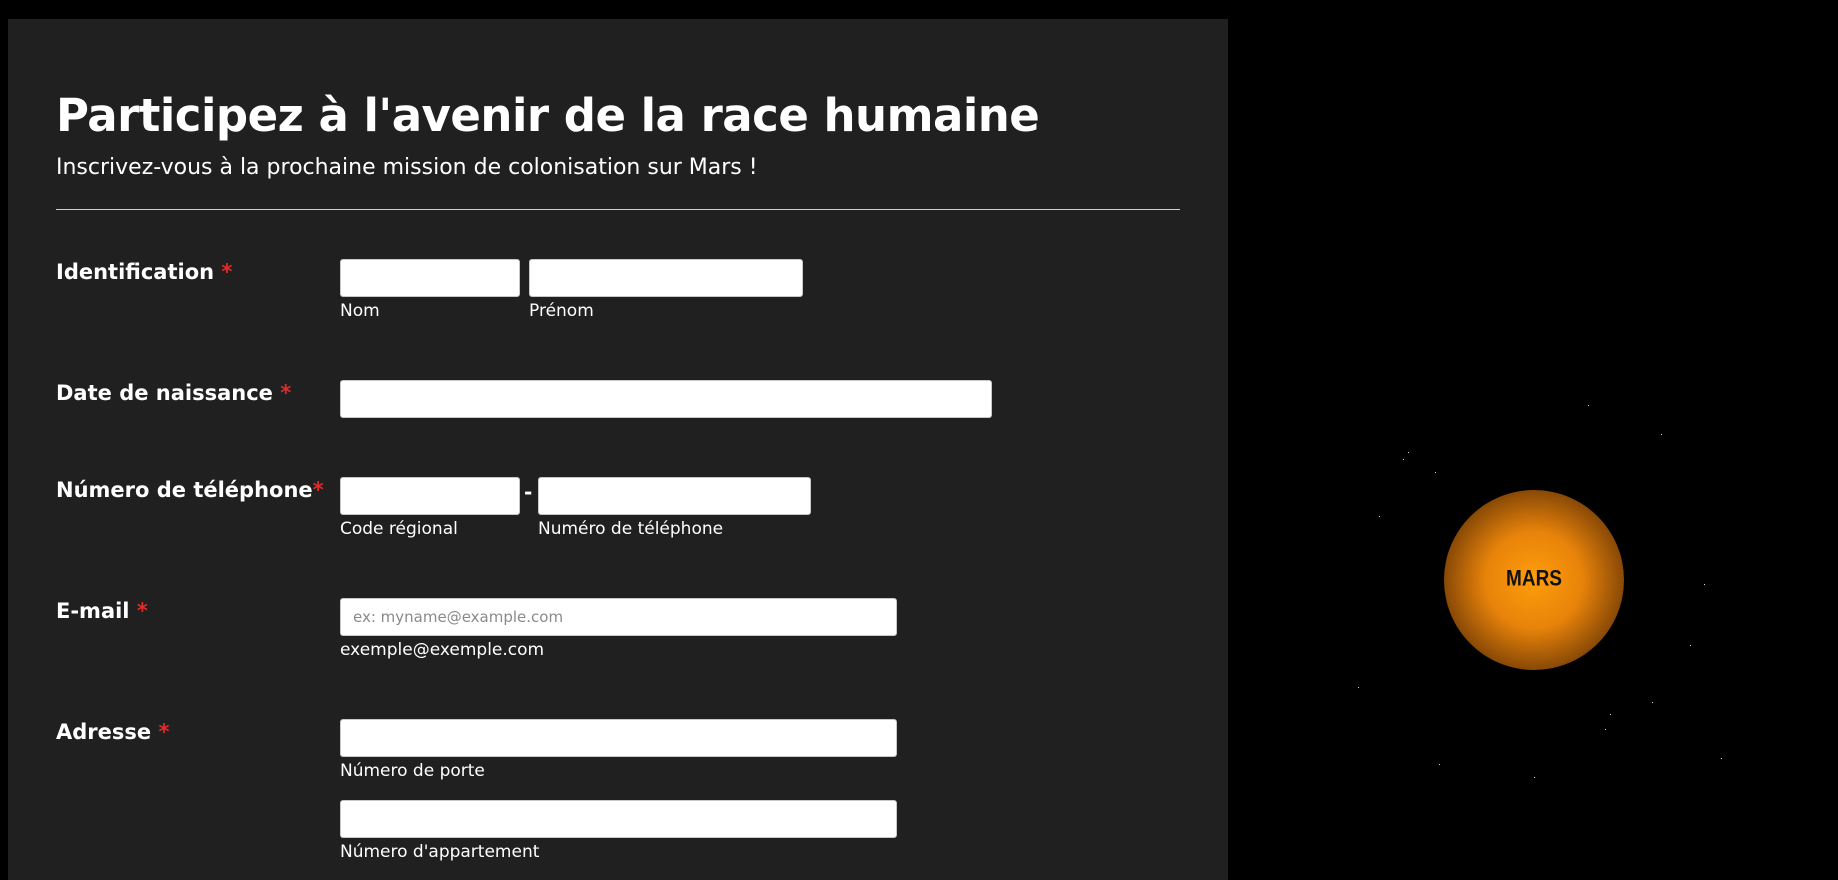  I want to click on planet-label: MARS, so click(1534, 579).